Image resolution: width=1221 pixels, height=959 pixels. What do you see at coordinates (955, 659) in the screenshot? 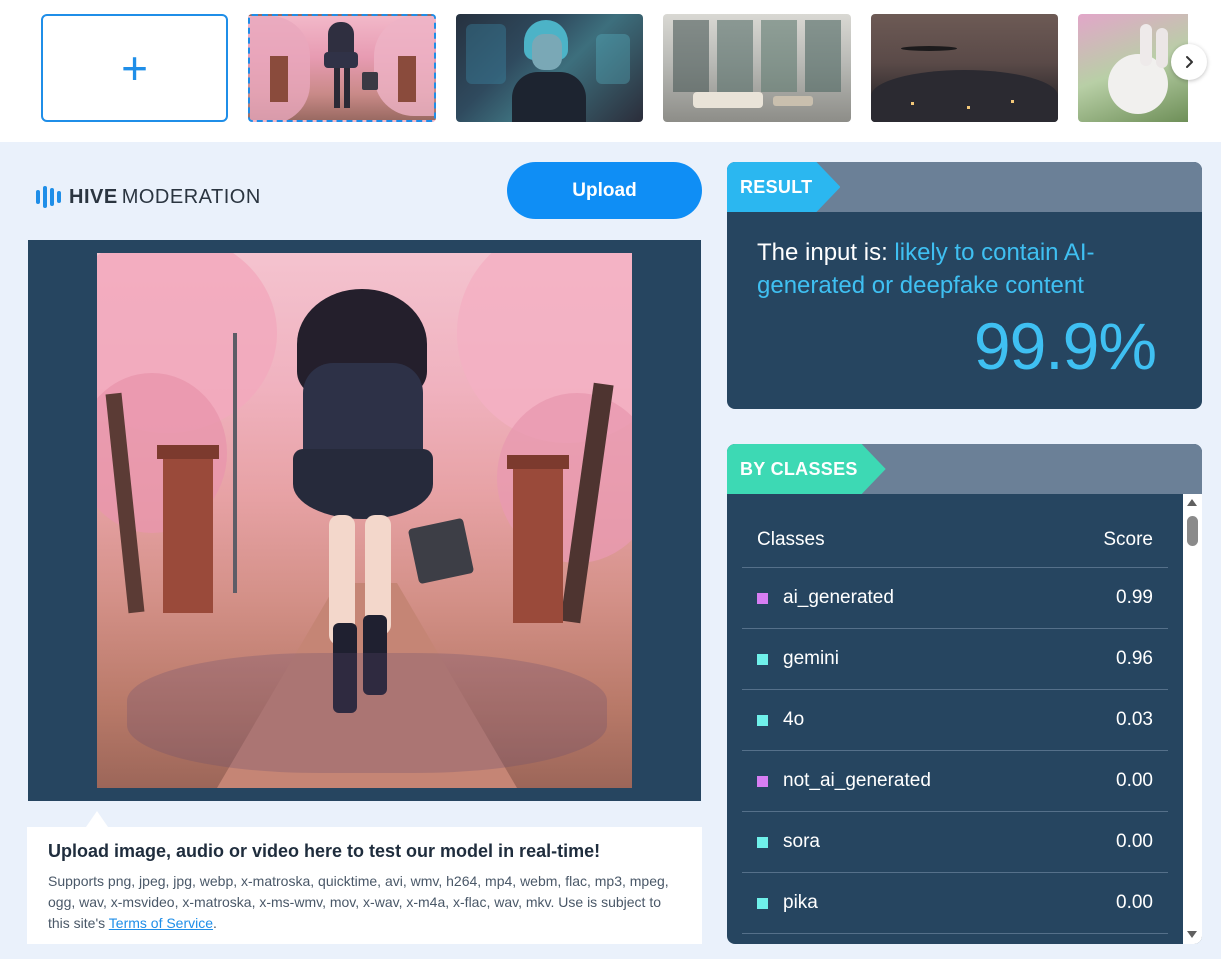
I see `table-row: gemini 0.96` at bounding box center [955, 659].